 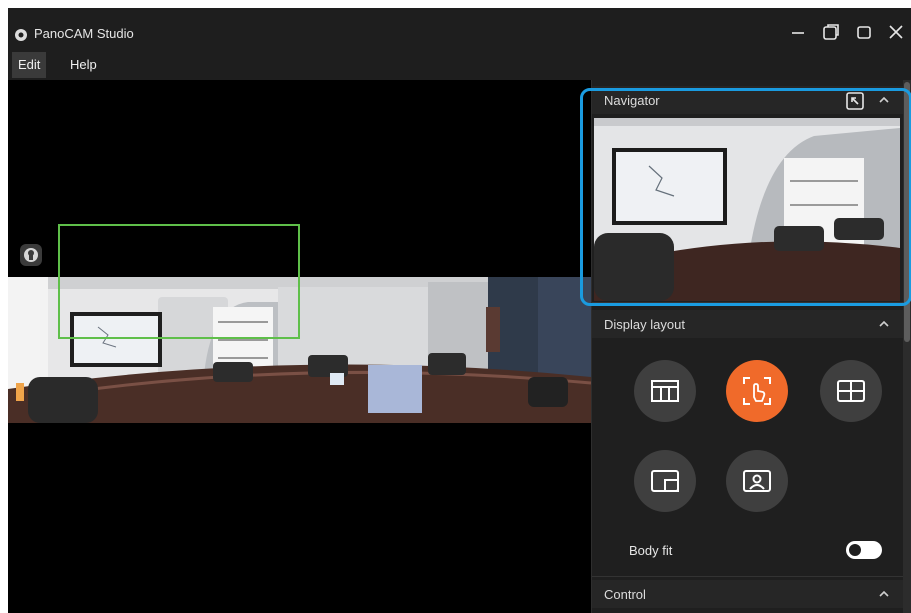 What do you see at coordinates (884, 324) in the screenshot?
I see `collapse-display-layout-icon` at bounding box center [884, 324].